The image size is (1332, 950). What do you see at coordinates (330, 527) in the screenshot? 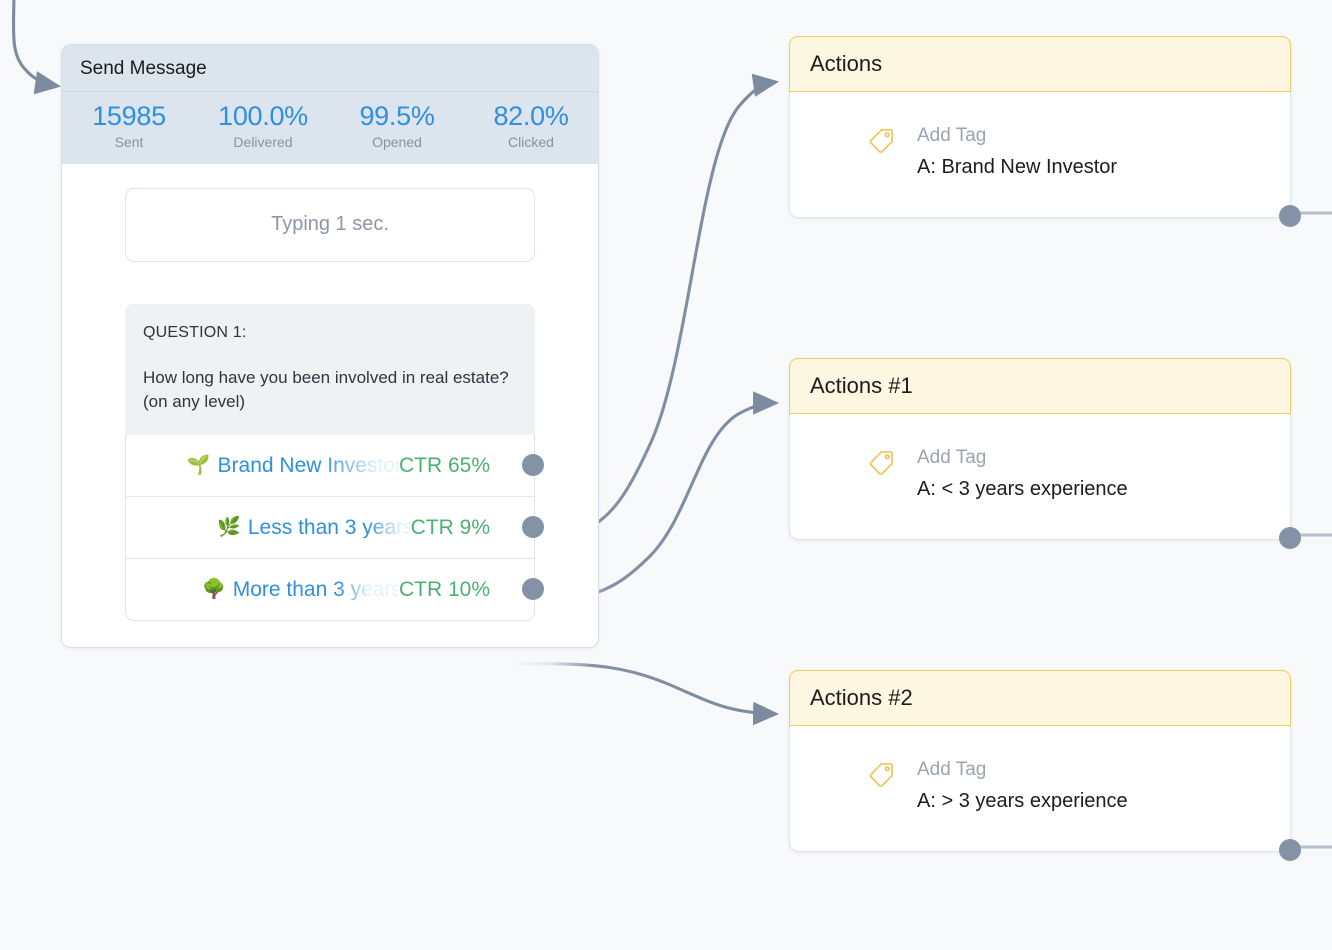
I see `answer-label: Less than 3 years` at bounding box center [330, 527].